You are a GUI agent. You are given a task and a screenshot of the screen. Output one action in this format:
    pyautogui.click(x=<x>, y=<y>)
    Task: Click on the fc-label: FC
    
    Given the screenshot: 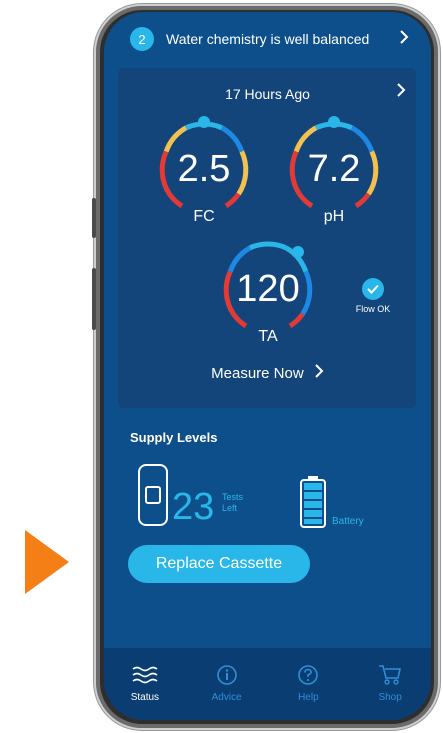 What is the action you would take?
    pyautogui.click(x=204, y=216)
    